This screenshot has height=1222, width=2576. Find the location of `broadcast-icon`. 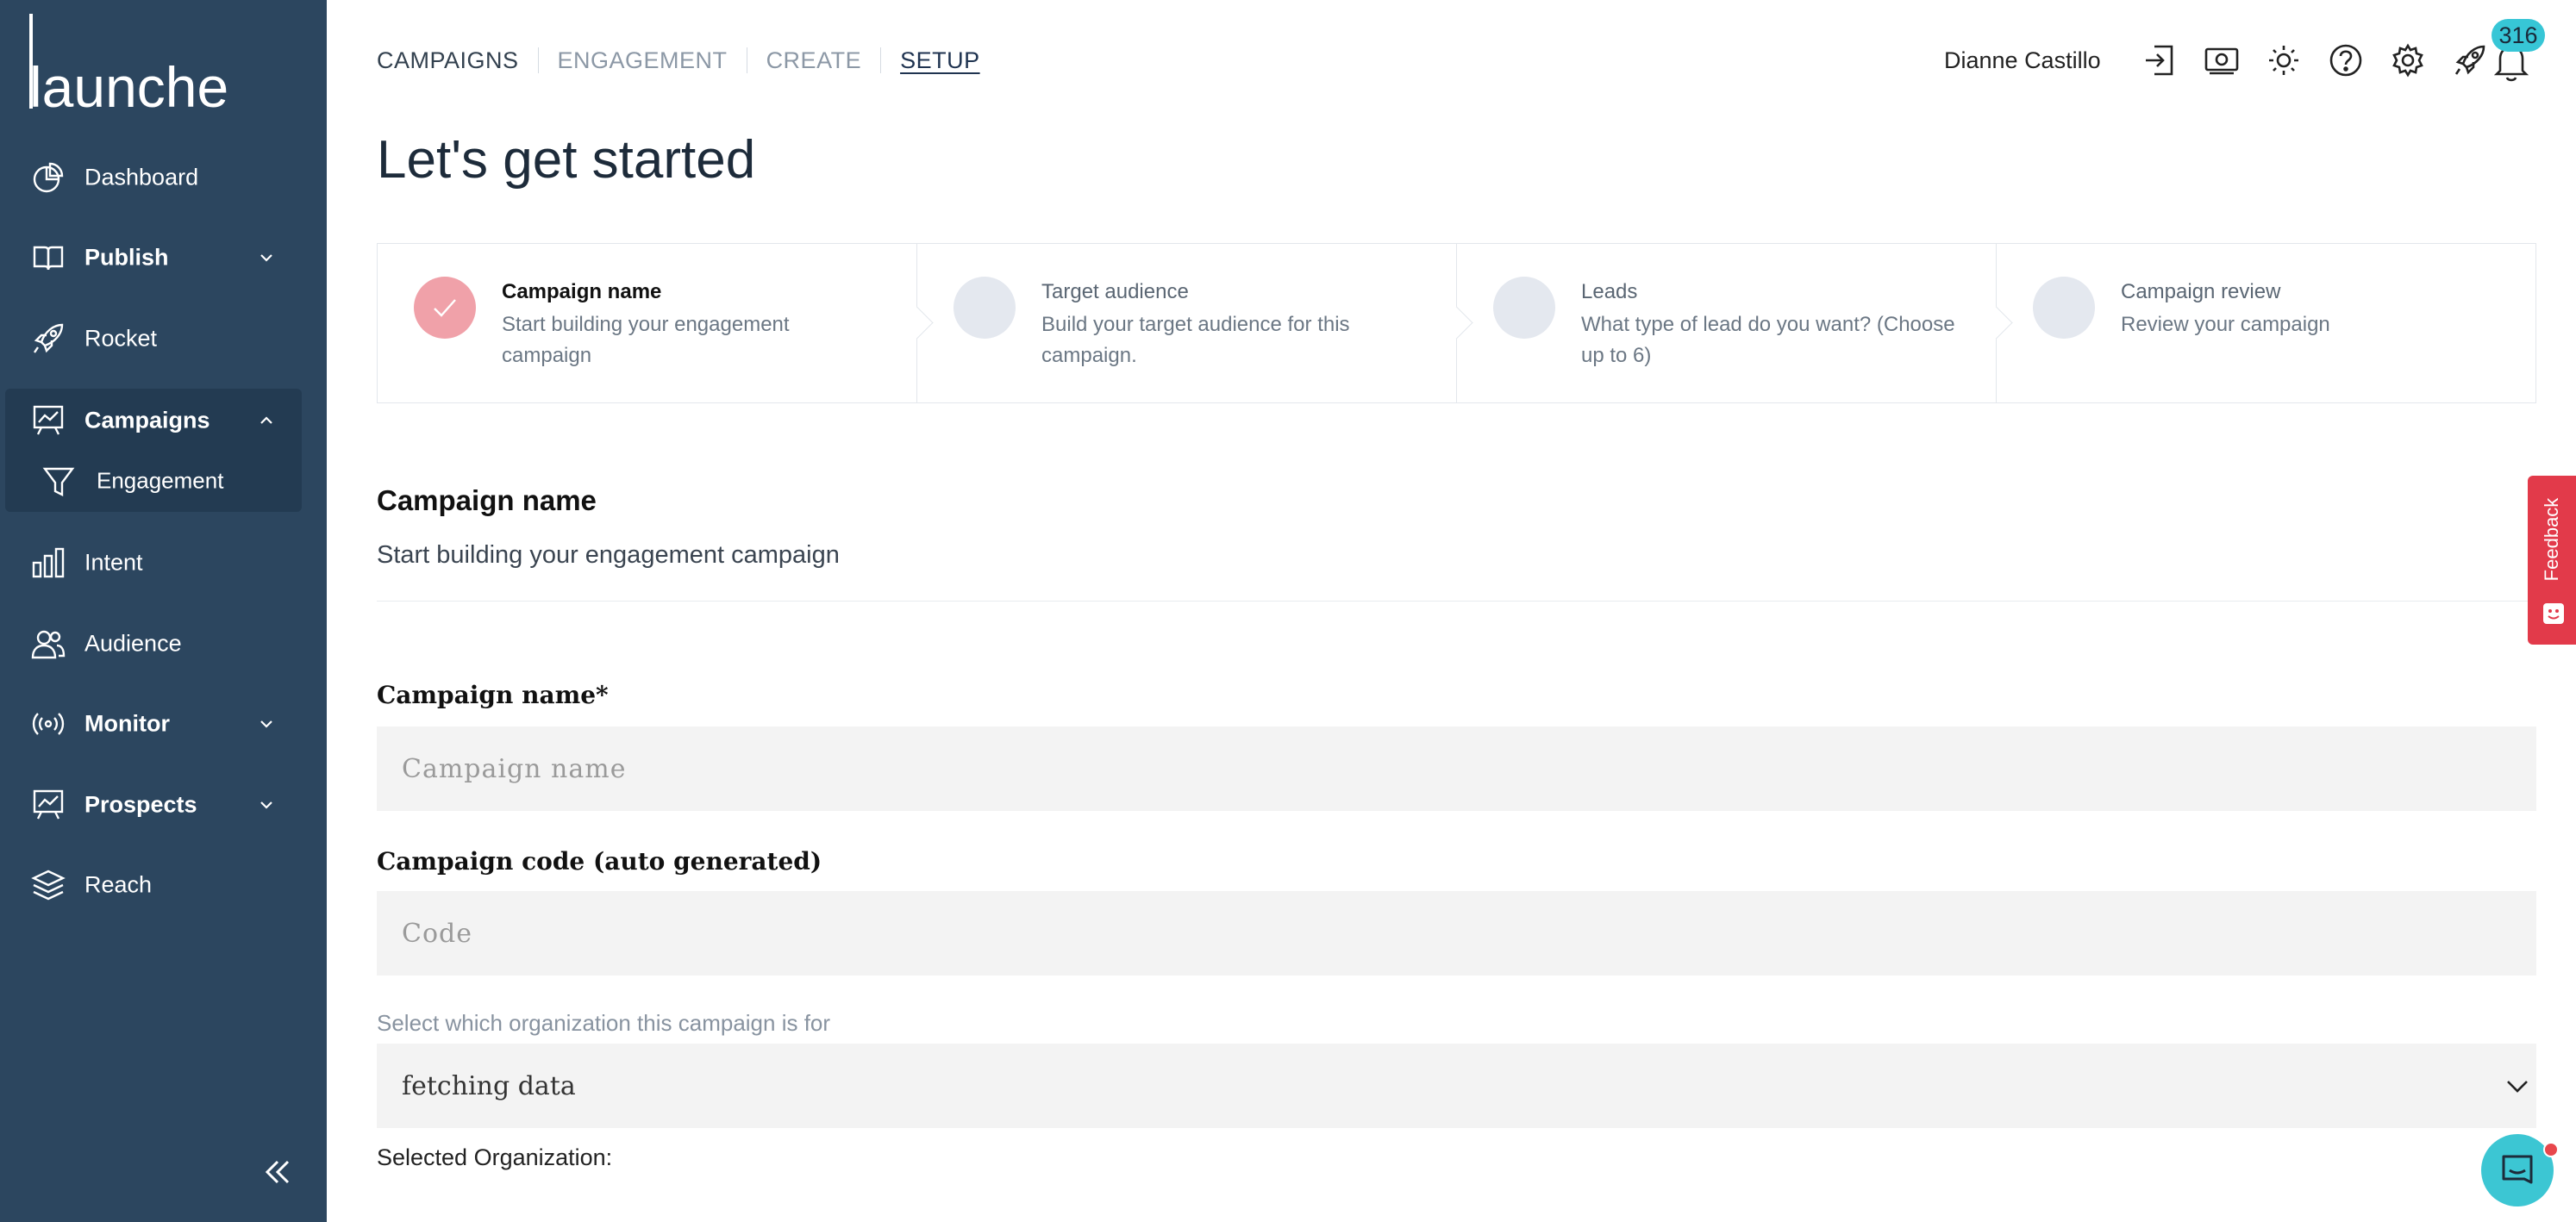

broadcast-icon is located at coordinates (48, 724).